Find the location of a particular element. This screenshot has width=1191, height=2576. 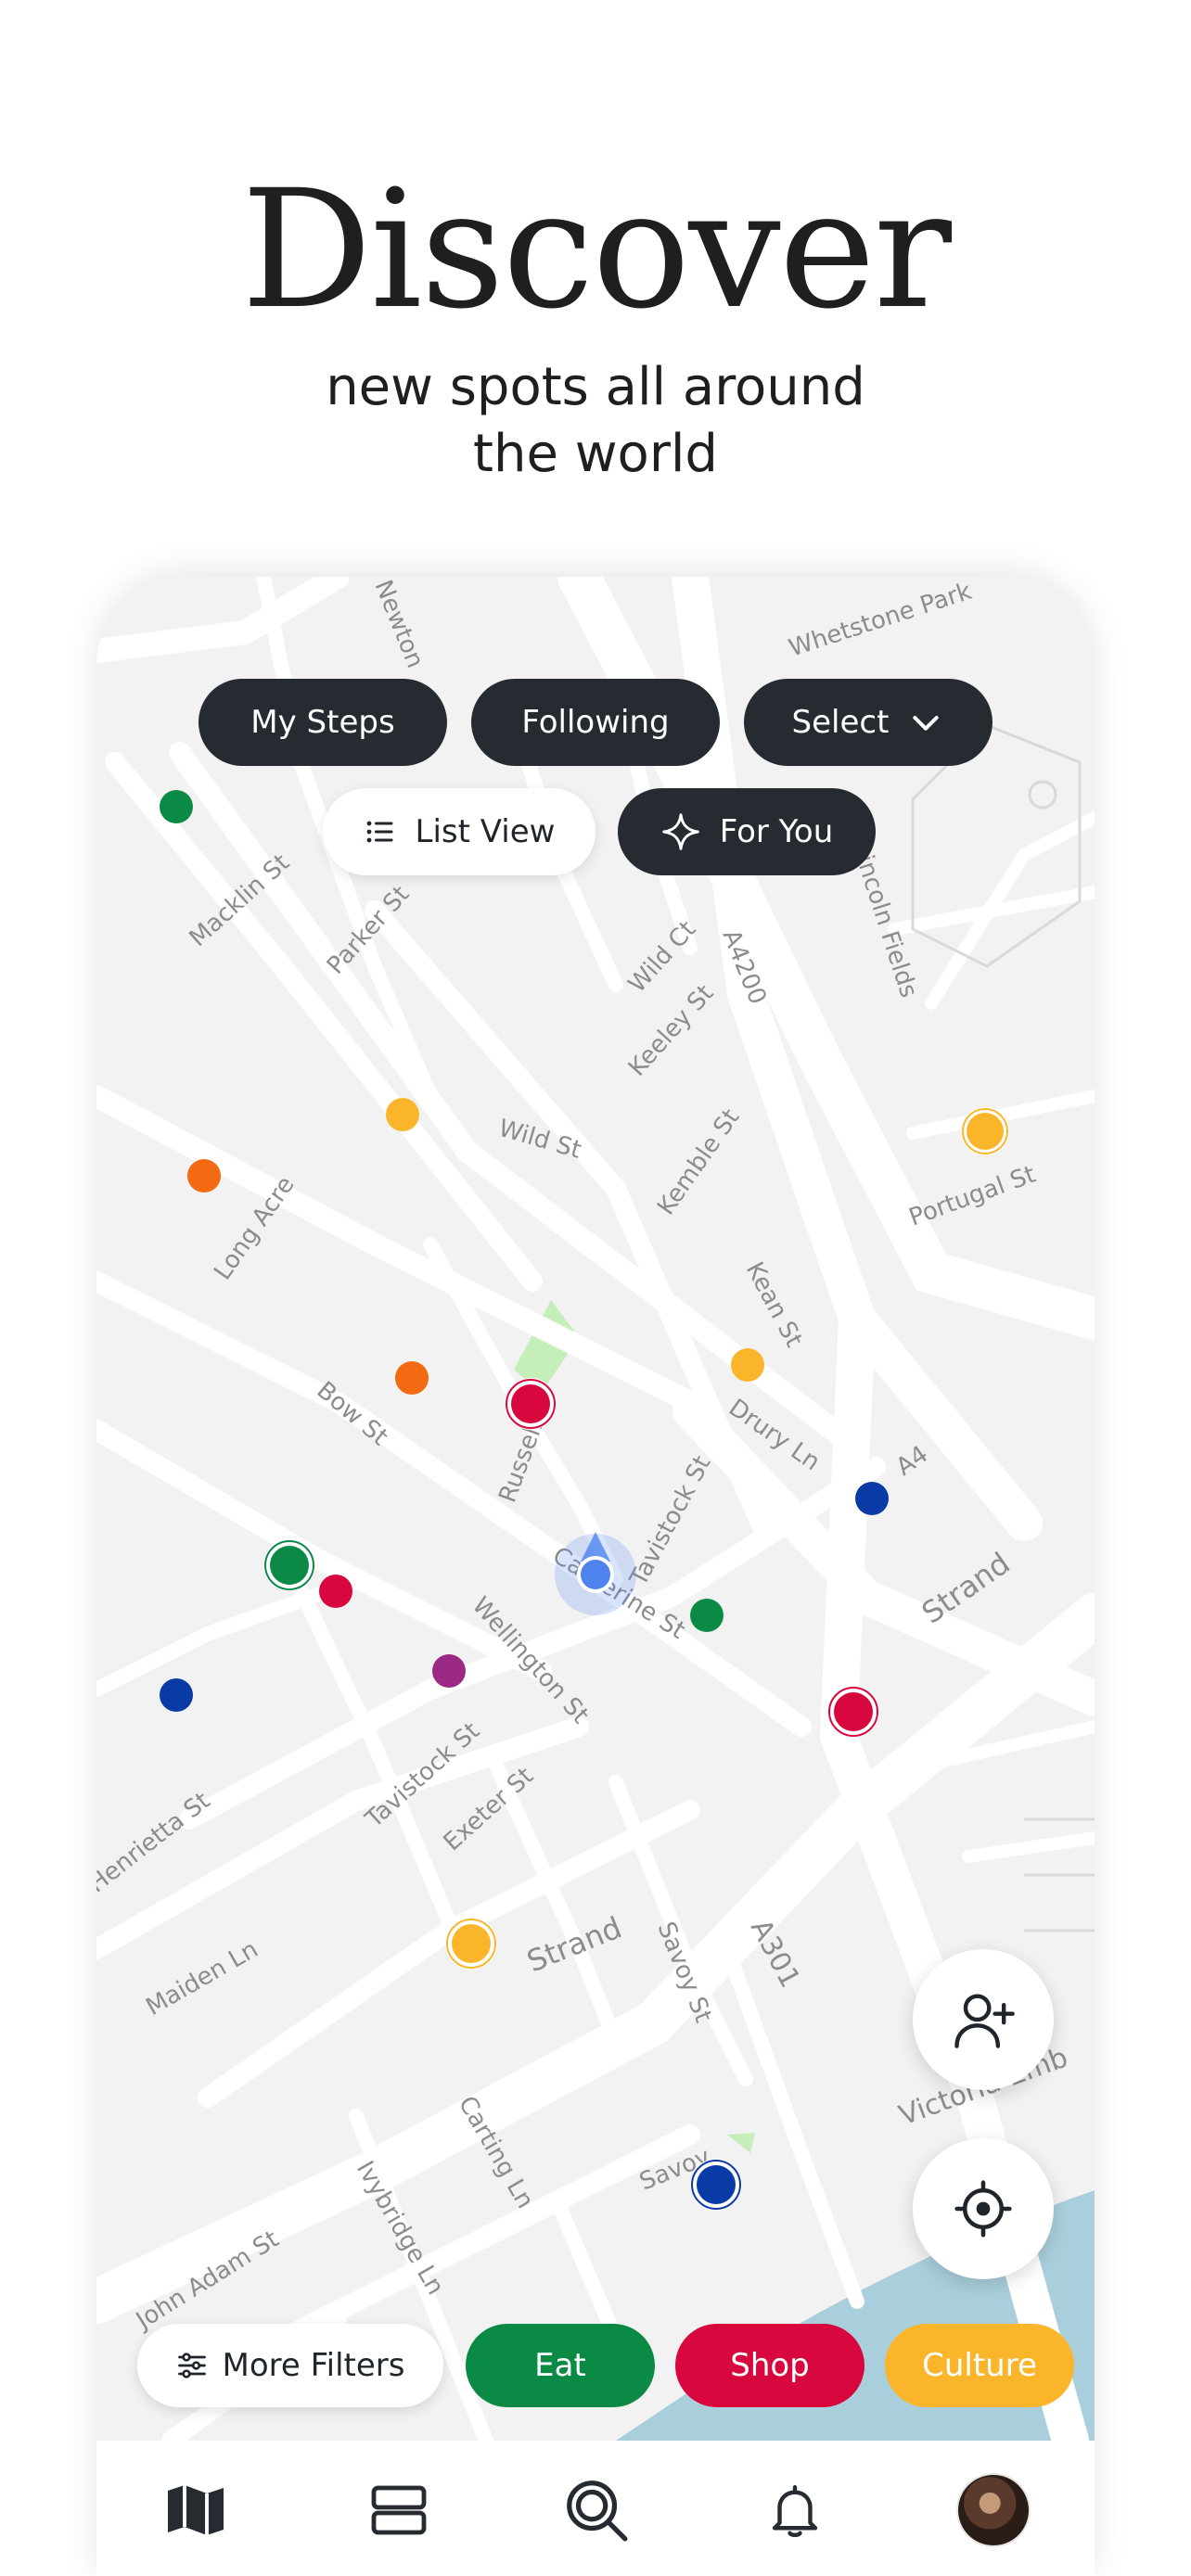

chevron-down-icon is located at coordinates (926, 723).